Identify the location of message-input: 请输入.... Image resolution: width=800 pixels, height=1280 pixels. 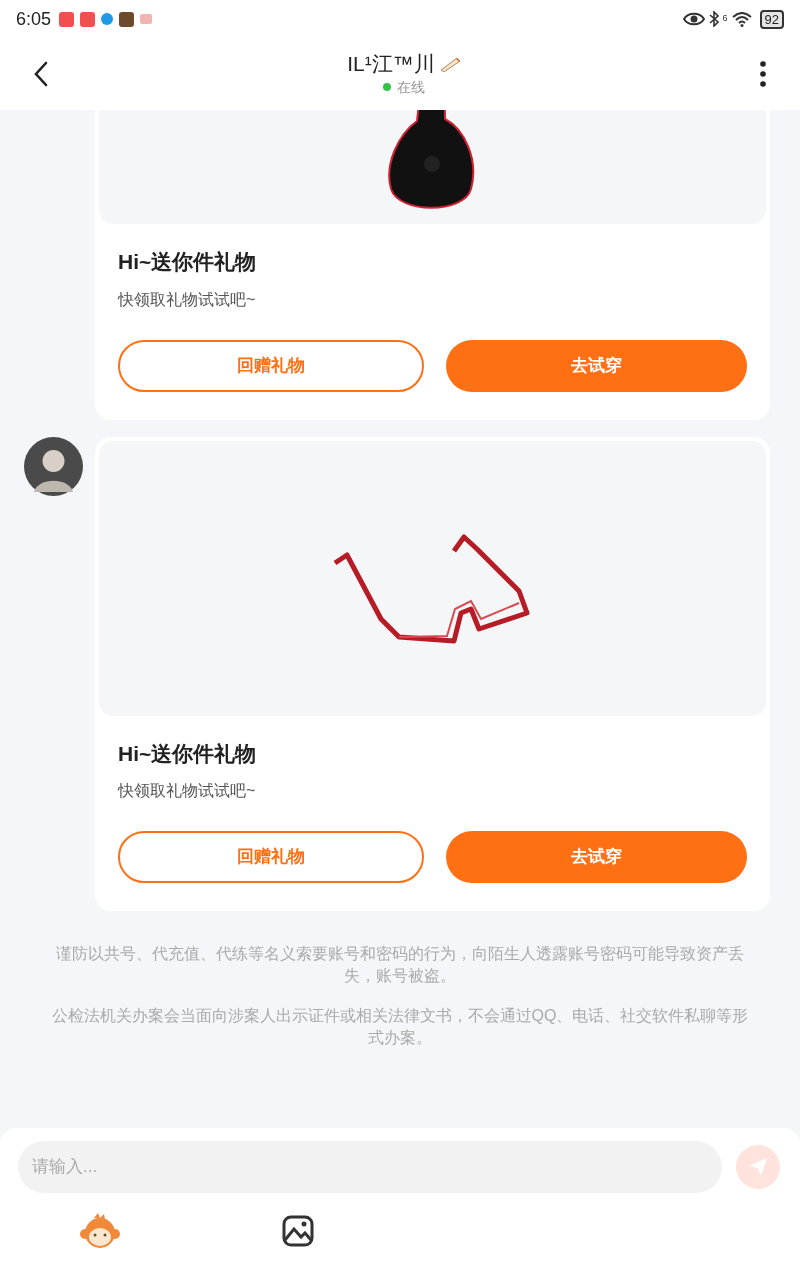
(370, 1167).